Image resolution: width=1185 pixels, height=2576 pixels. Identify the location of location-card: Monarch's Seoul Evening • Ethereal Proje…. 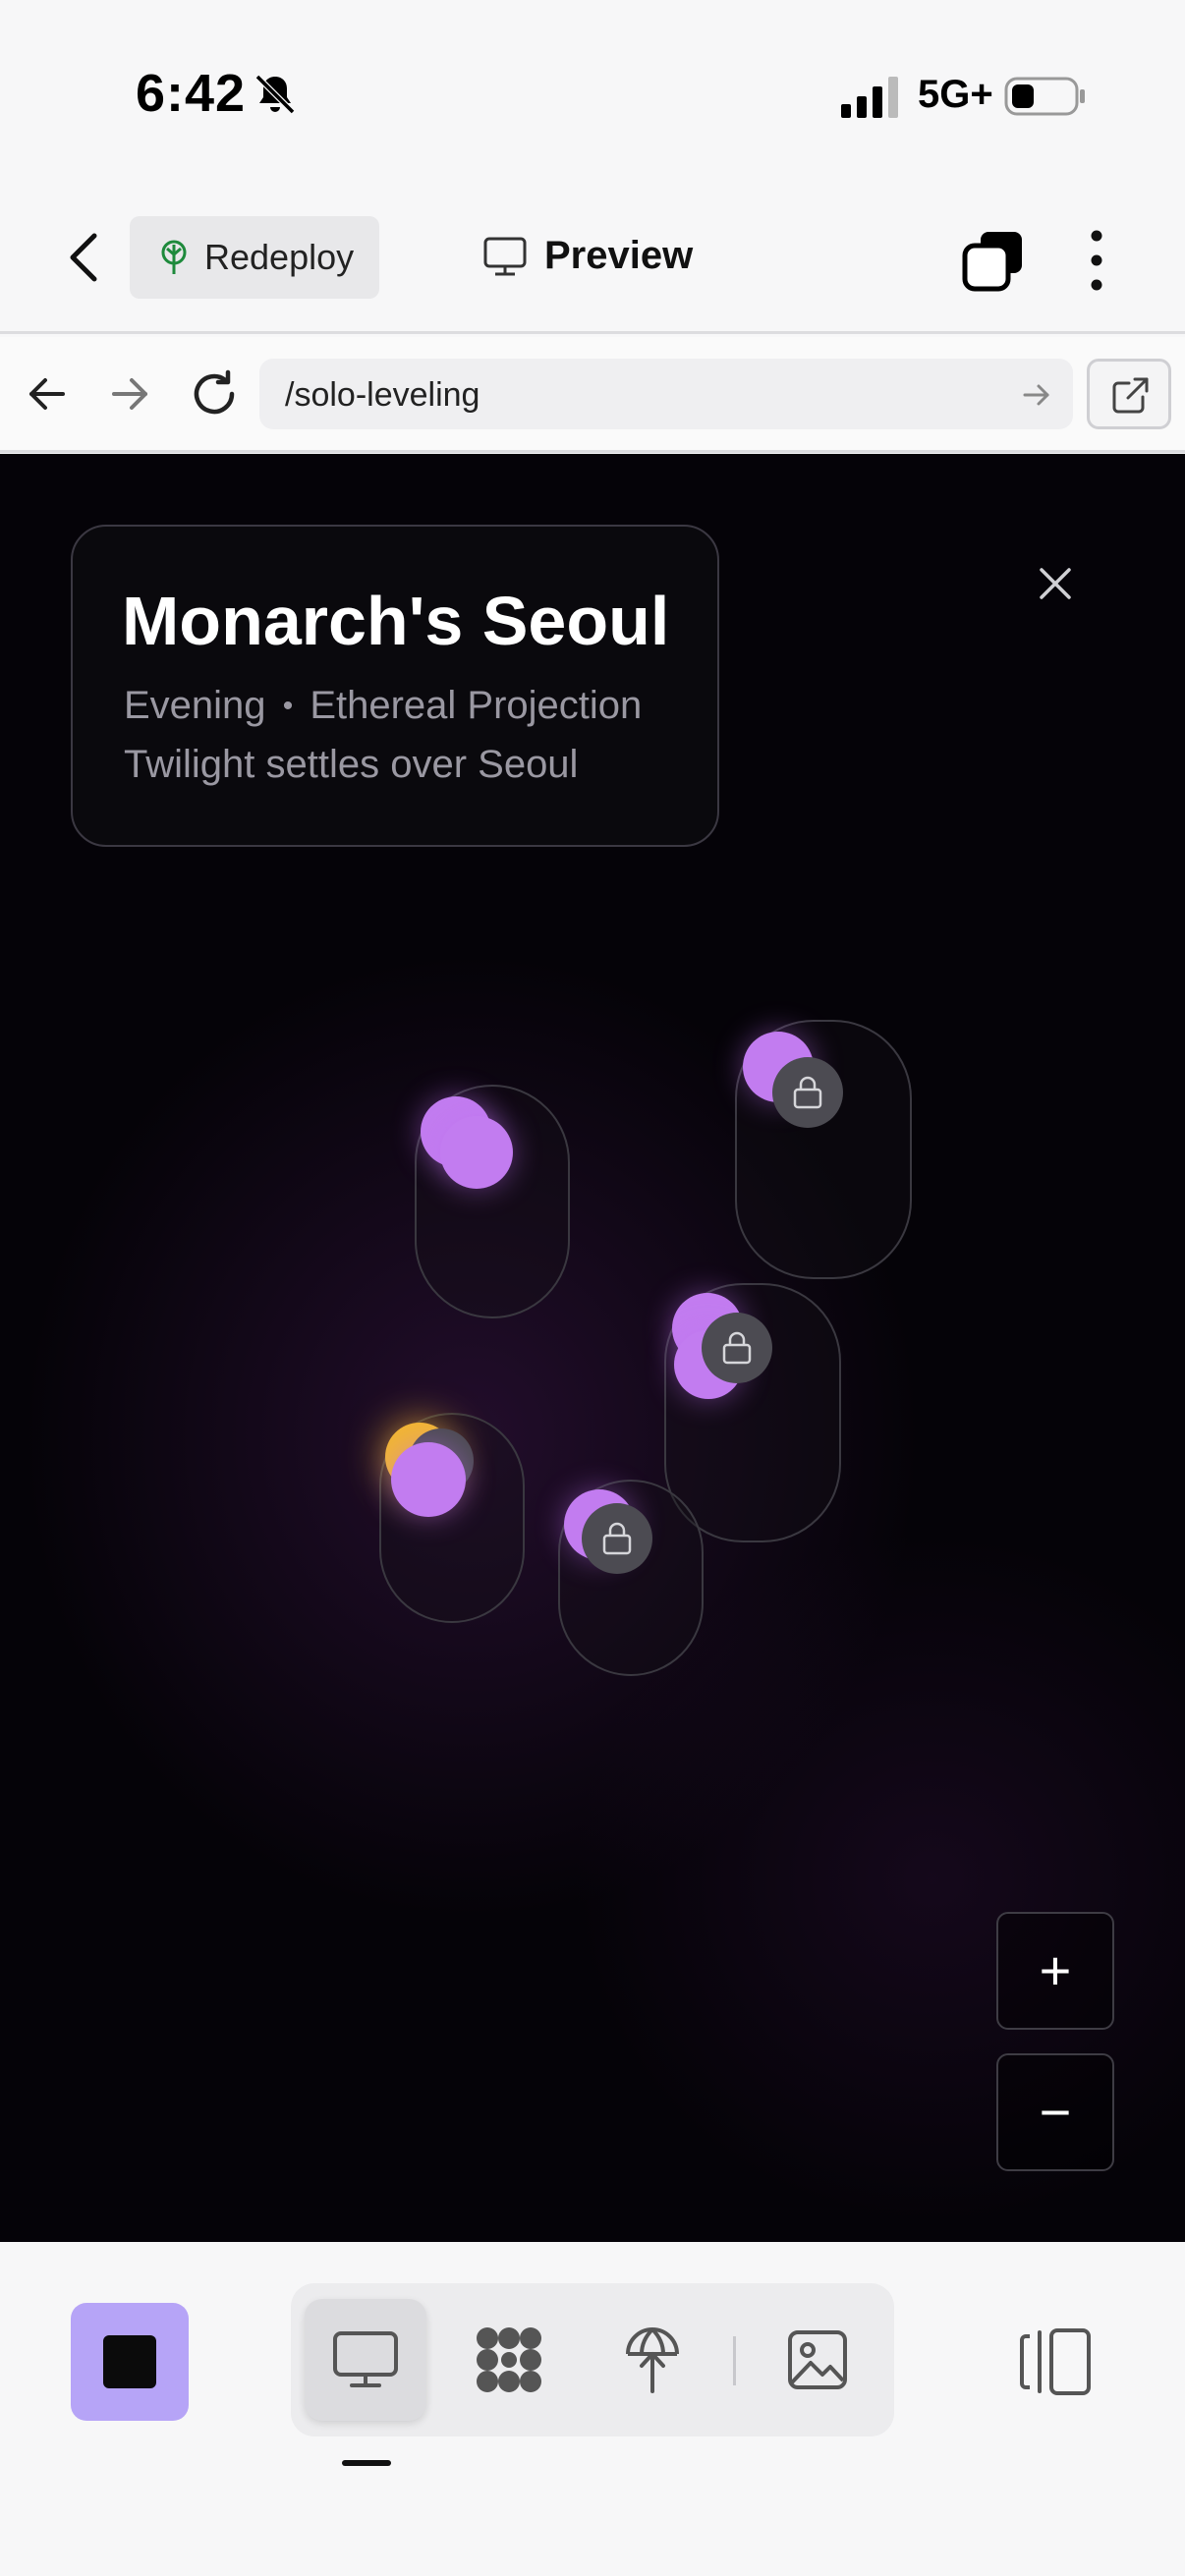
(395, 686).